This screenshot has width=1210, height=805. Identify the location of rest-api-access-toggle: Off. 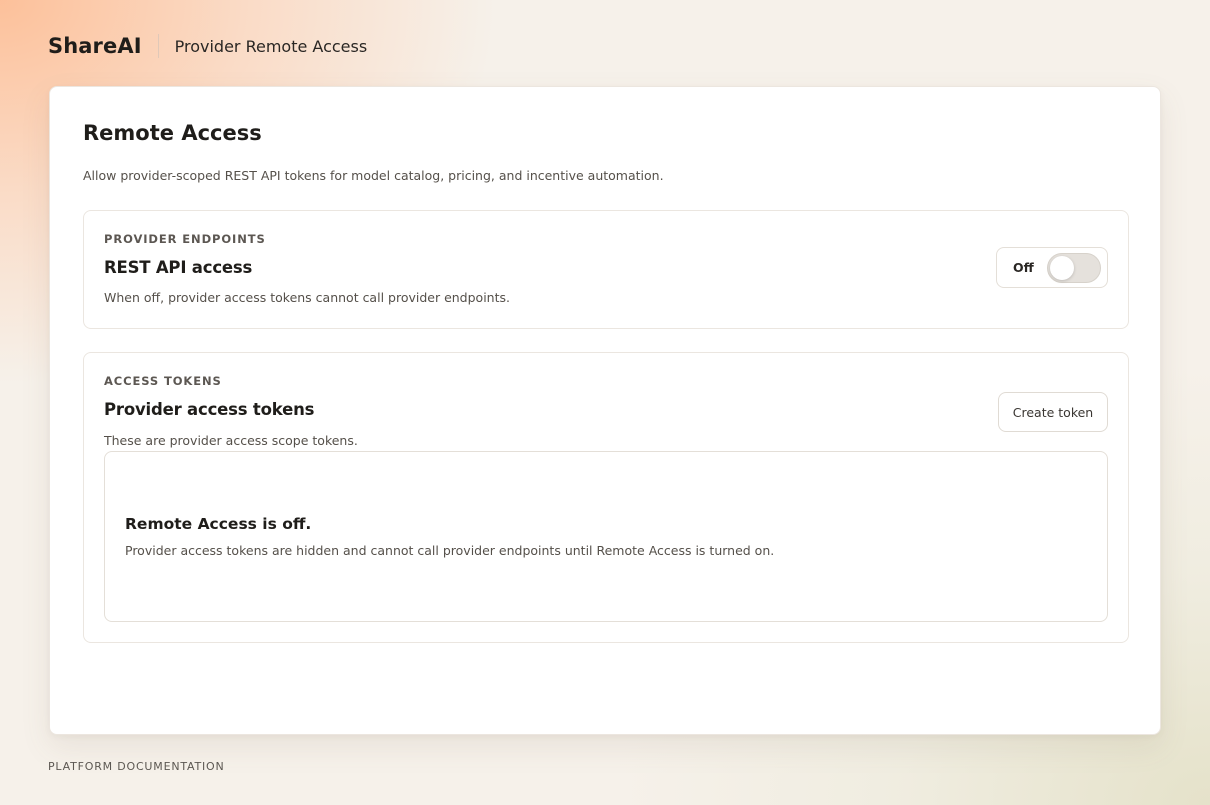
(1052, 267).